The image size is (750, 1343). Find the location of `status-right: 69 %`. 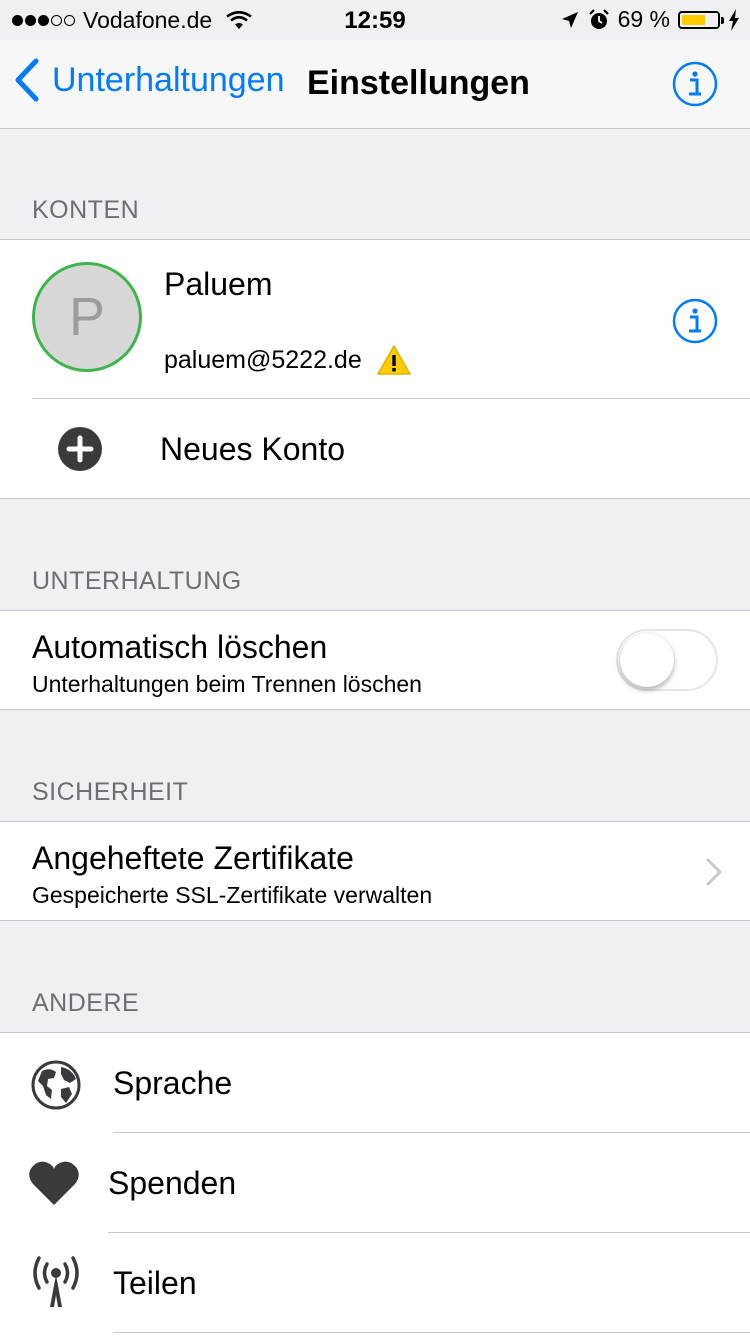

status-right: 69 % is located at coordinates (650, 19).